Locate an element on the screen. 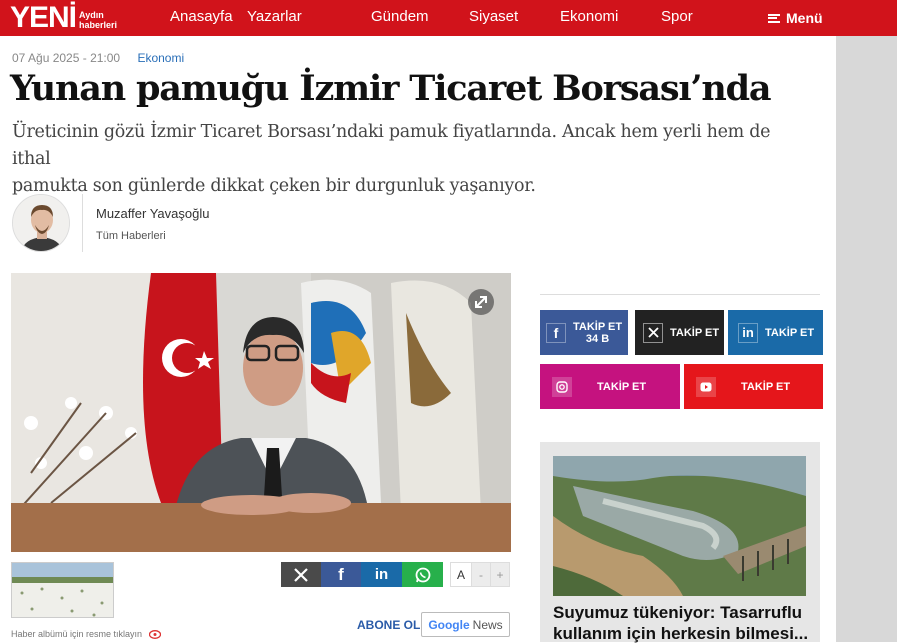 The image size is (897, 644). abone-ol-label: ABONE OL is located at coordinates (388, 625).